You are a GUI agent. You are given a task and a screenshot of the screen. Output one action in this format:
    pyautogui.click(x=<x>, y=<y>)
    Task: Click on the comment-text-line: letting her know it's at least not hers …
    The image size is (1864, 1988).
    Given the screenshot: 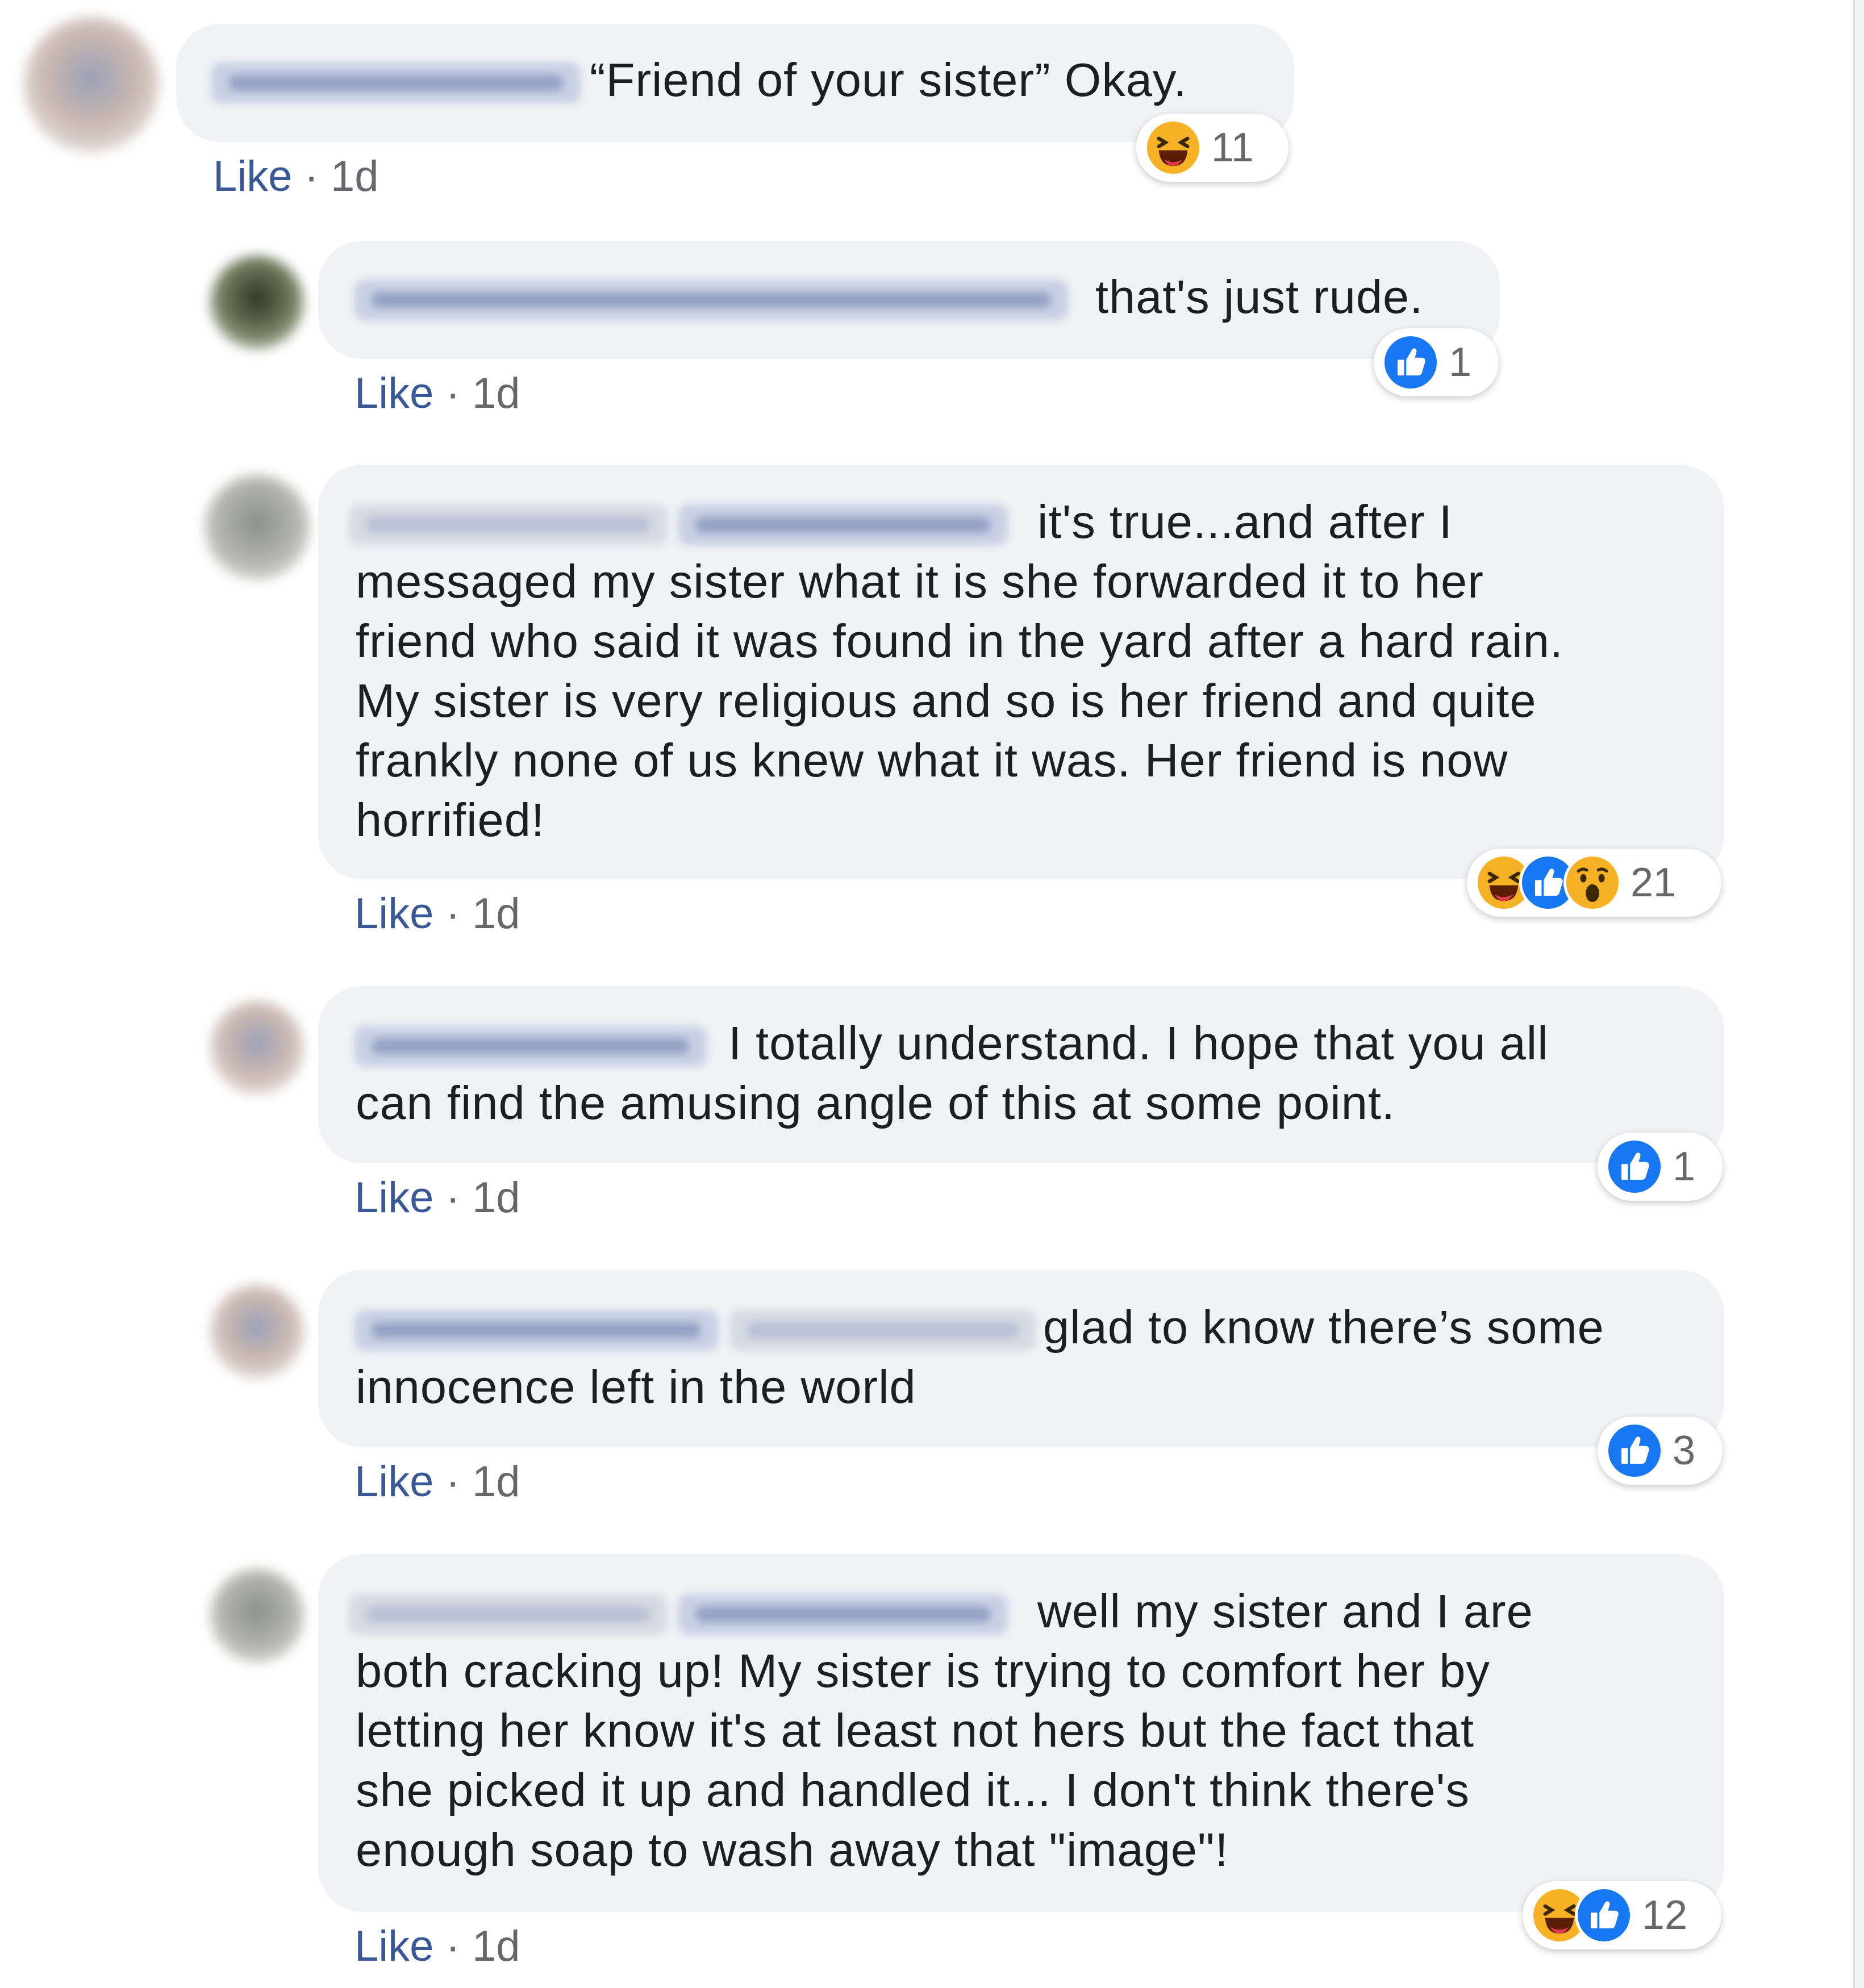 What is the action you would take?
    pyautogui.click(x=915, y=1730)
    